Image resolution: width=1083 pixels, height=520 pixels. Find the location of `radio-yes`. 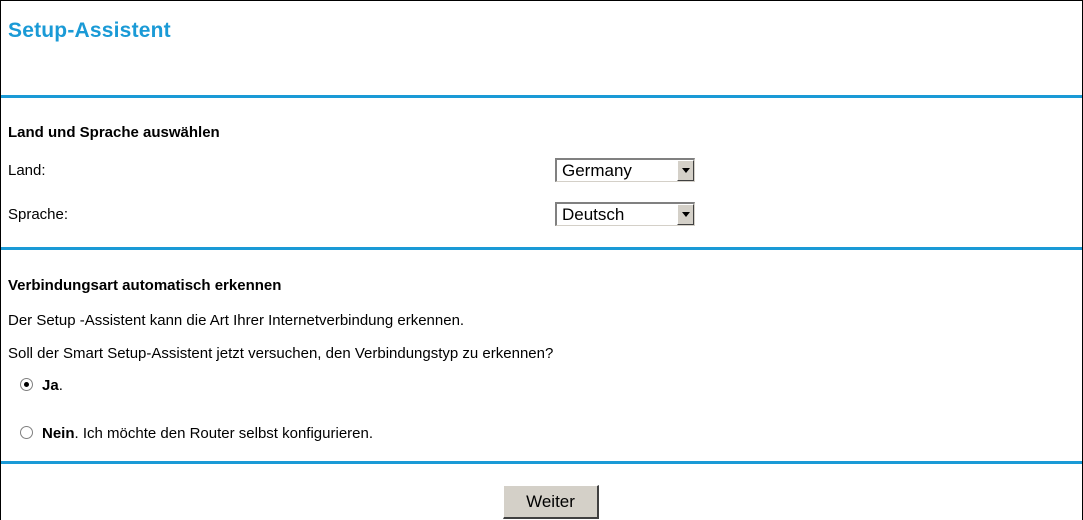

radio-yes is located at coordinates (26, 384).